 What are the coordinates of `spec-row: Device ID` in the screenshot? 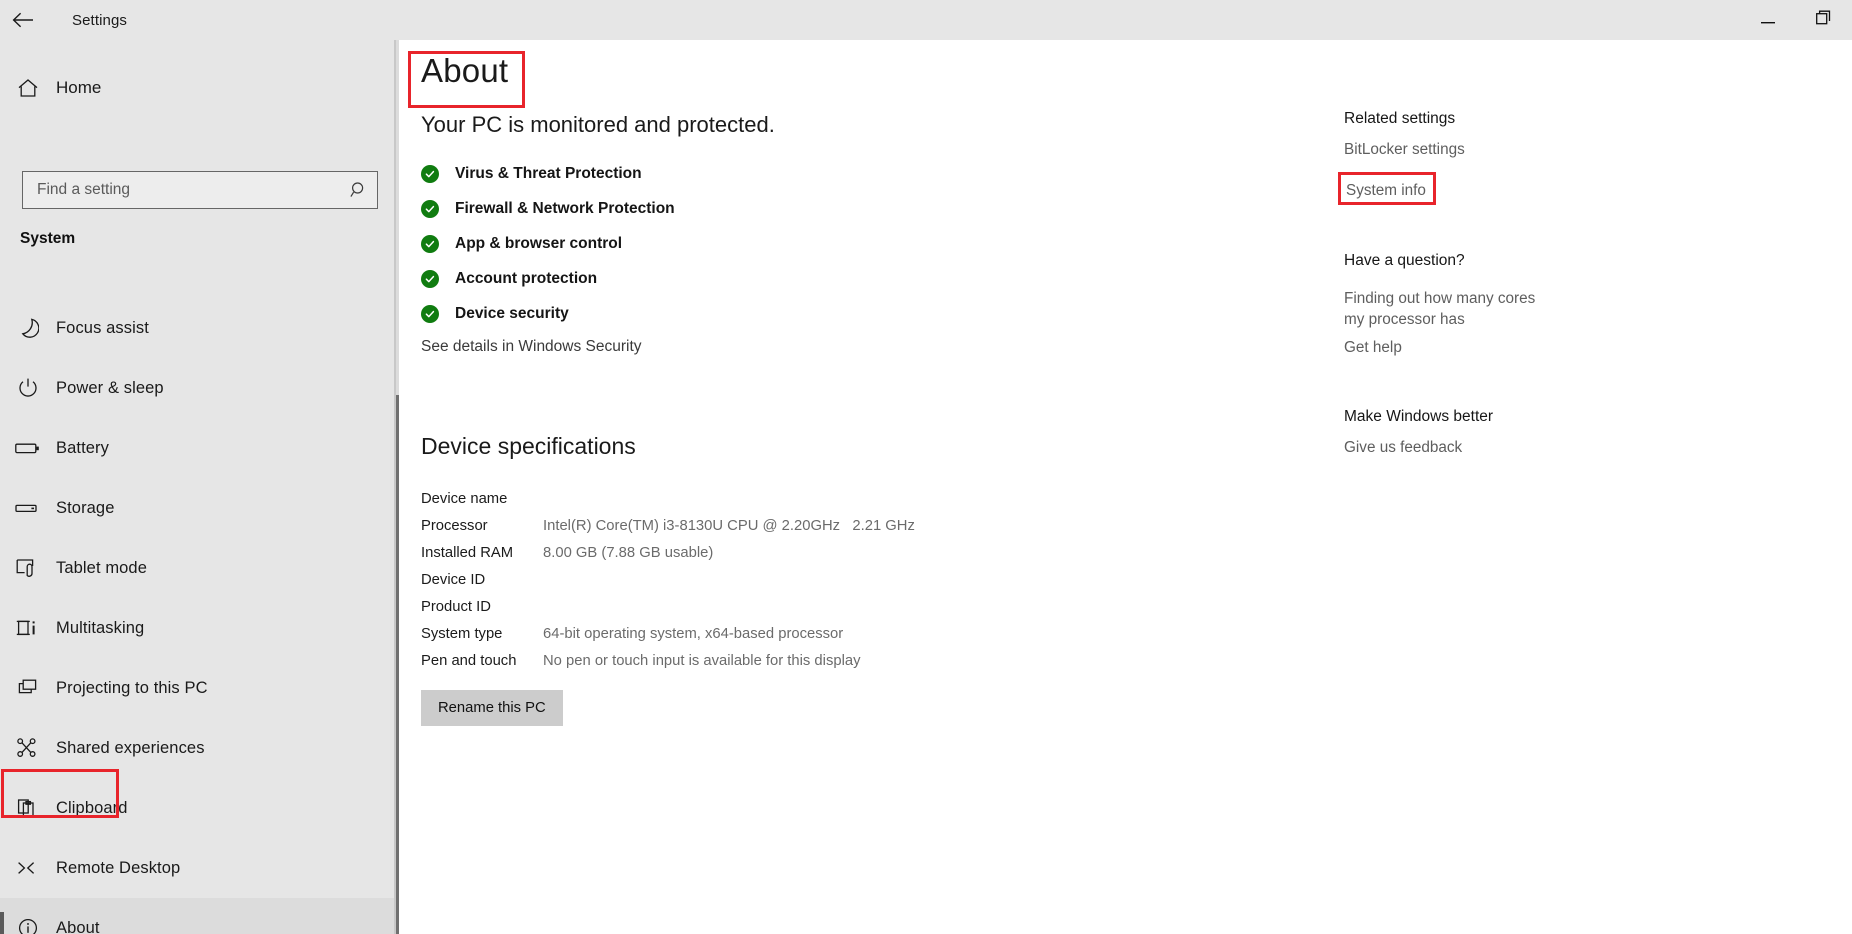 It's located at (771, 579).